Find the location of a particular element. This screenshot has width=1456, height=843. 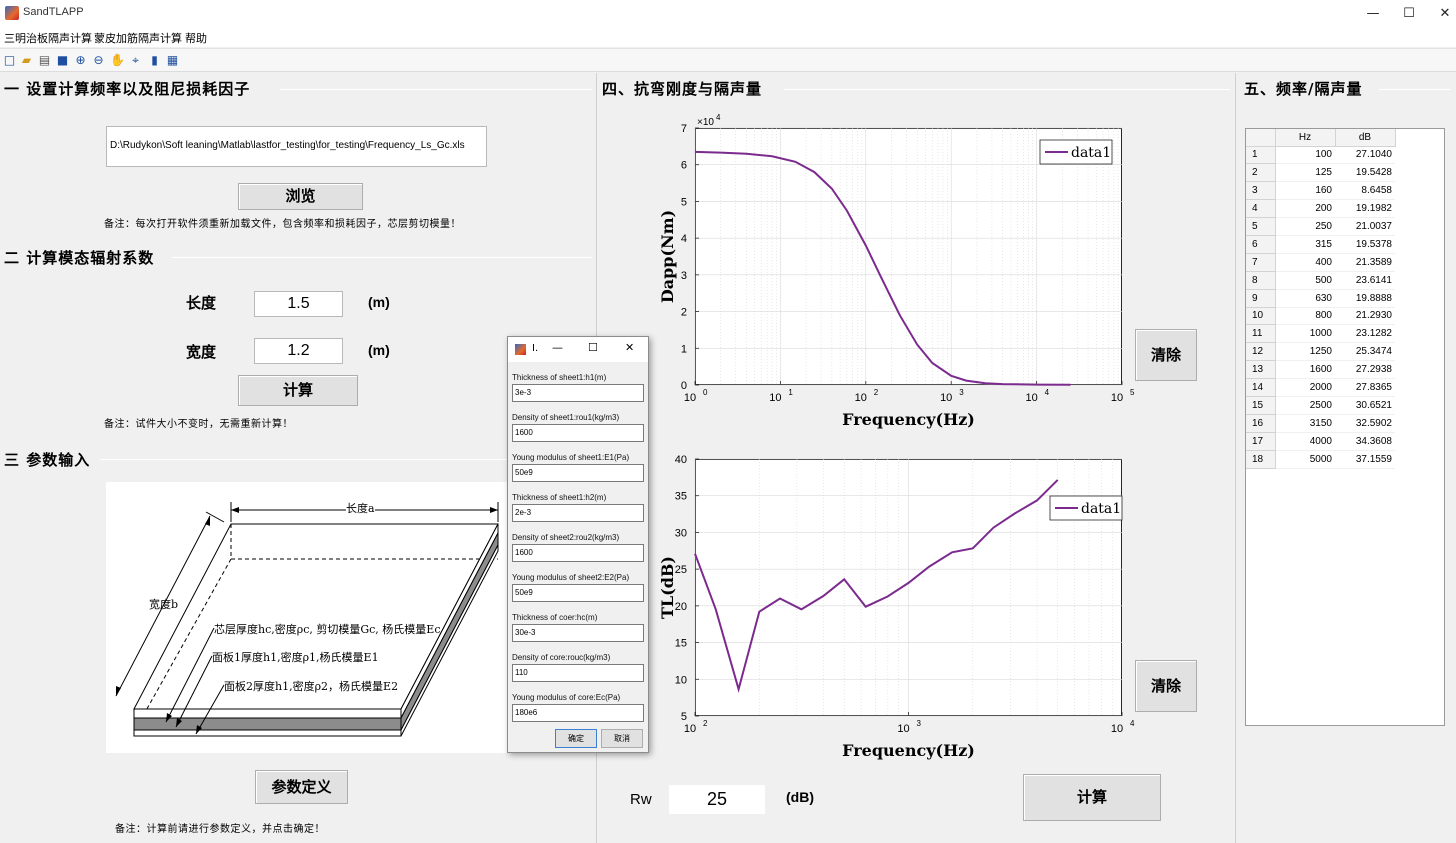

dialog-minimize-button: — is located at coordinates (557, 347).